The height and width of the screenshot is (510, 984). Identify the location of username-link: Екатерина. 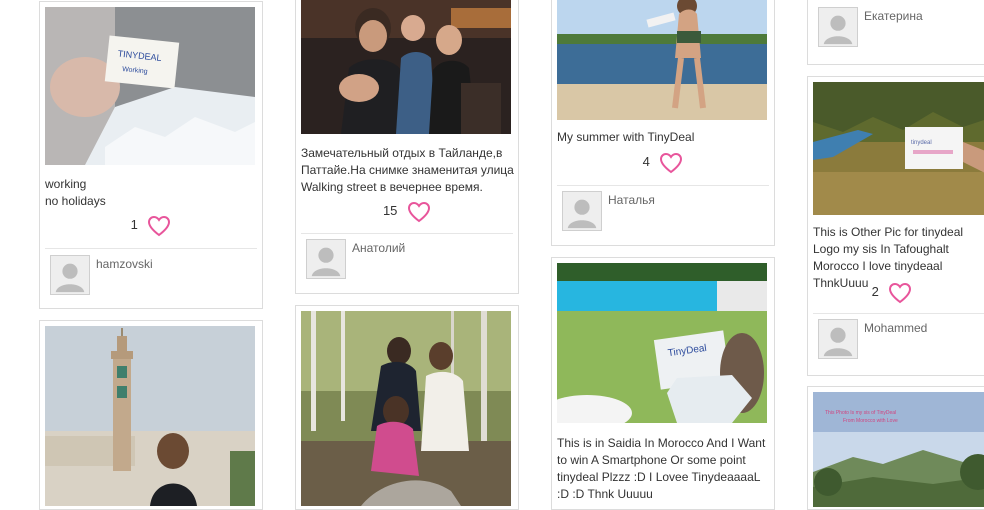
(893, 16).